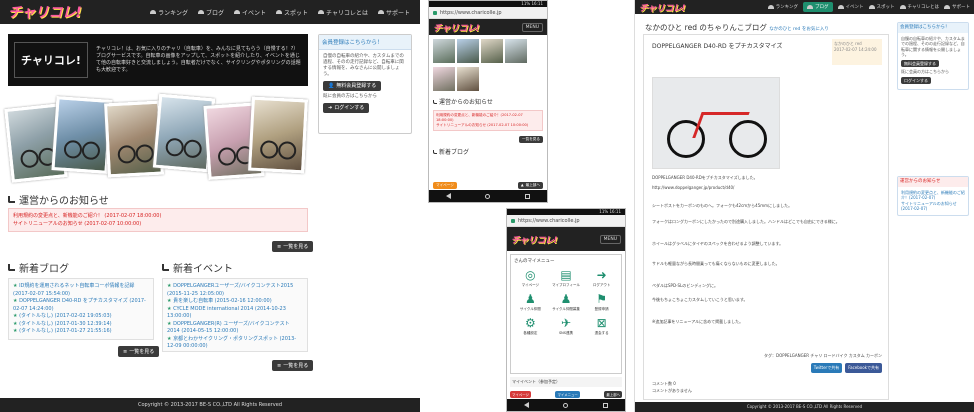  I want to click on blog-more-button: ≡ 一覧を見る, so click(139, 351).